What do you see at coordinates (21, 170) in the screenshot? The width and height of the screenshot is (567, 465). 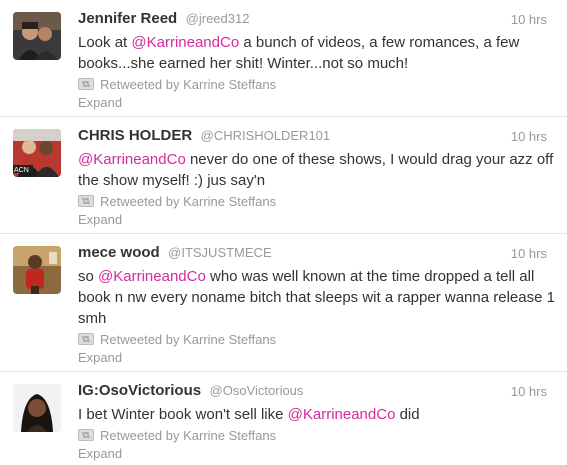 I see `svg-text: ACN` at bounding box center [21, 170].